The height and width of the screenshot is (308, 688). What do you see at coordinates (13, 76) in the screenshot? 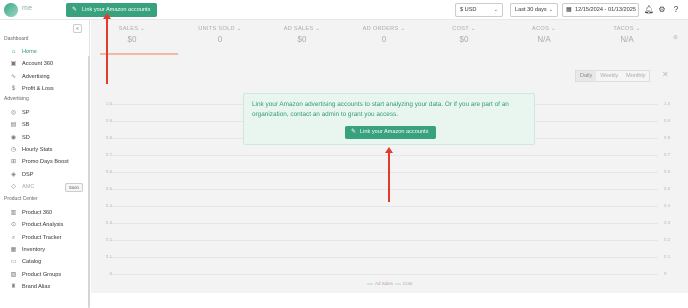
I see `trend-icon: ∿` at bounding box center [13, 76].